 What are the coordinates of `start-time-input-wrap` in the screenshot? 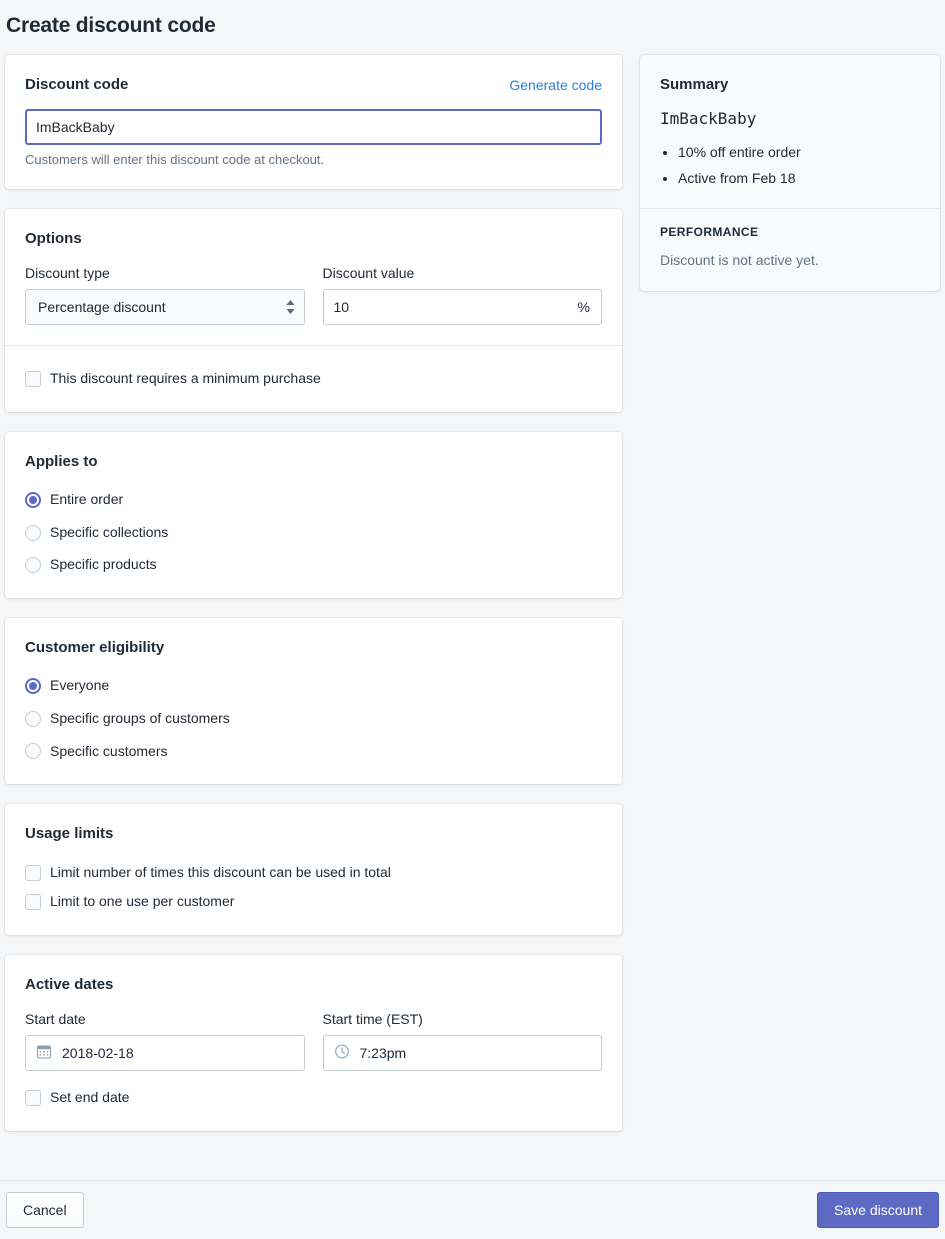 It's located at (462, 1053).